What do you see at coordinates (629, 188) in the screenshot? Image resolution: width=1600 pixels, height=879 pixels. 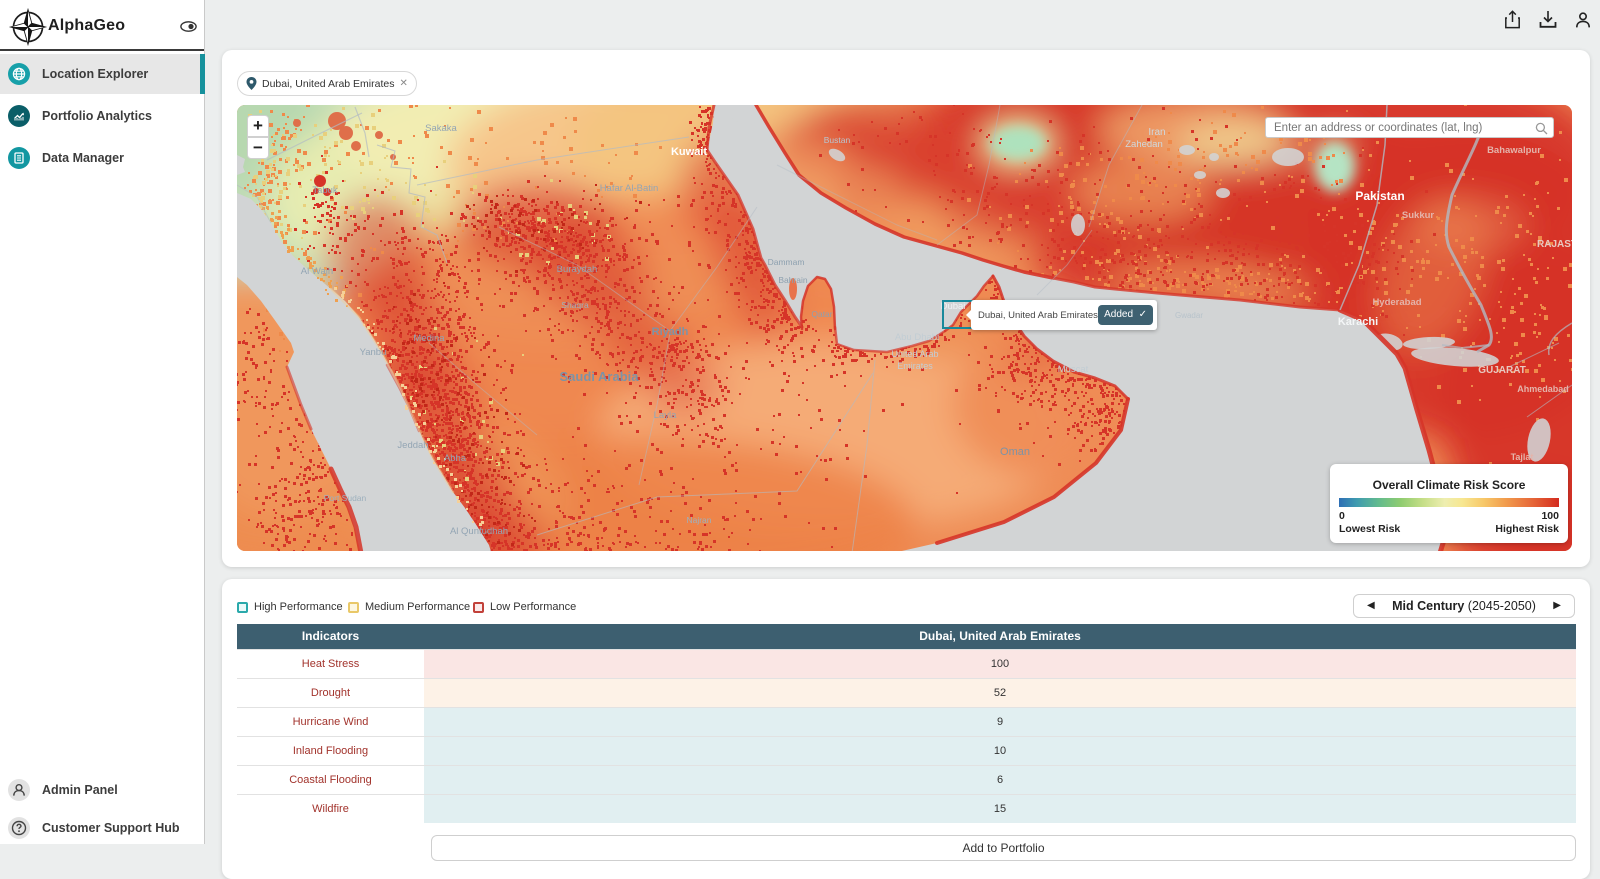 I see `svg-text: Hafar Al-Batin` at bounding box center [629, 188].